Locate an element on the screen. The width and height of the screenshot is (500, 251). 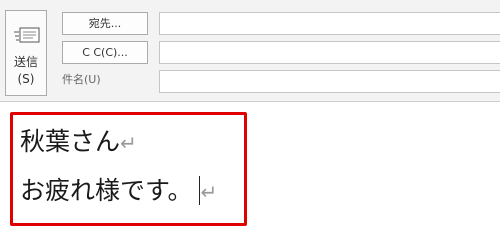
send-envelope-icon is located at coordinates (27, 35).